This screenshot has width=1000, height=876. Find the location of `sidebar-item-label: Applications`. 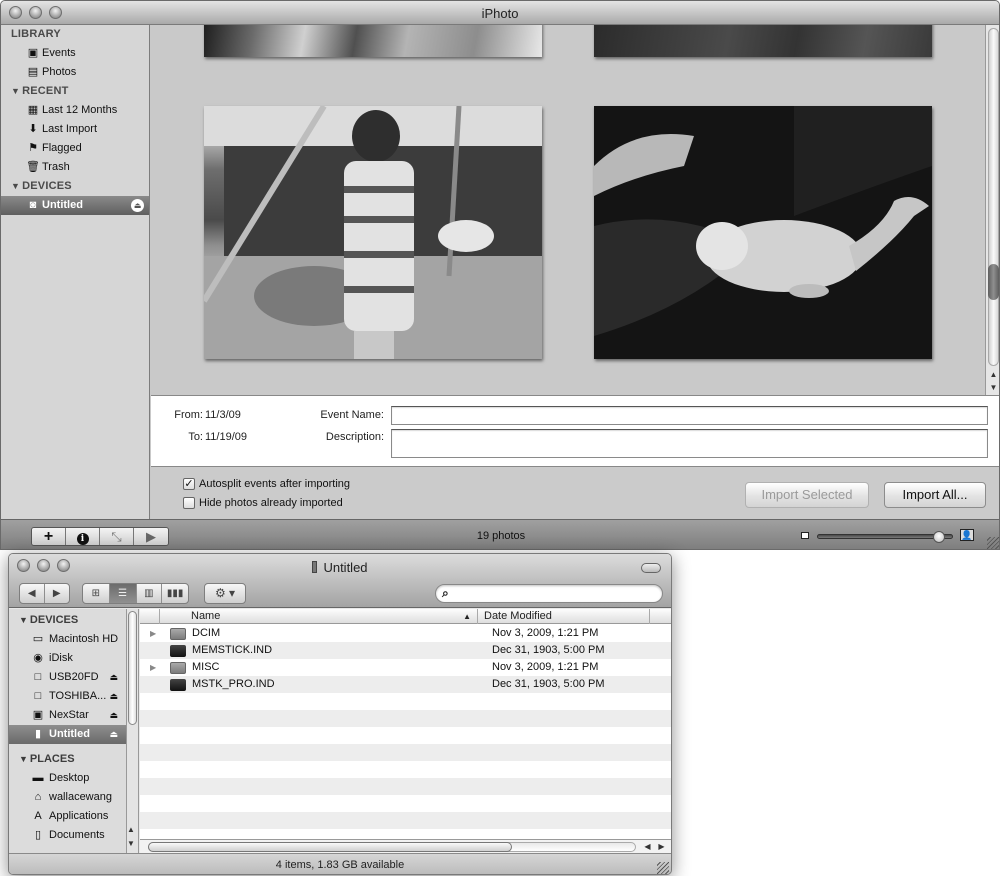

sidebar-item-label: Applications is located at coordinates (79, 816).